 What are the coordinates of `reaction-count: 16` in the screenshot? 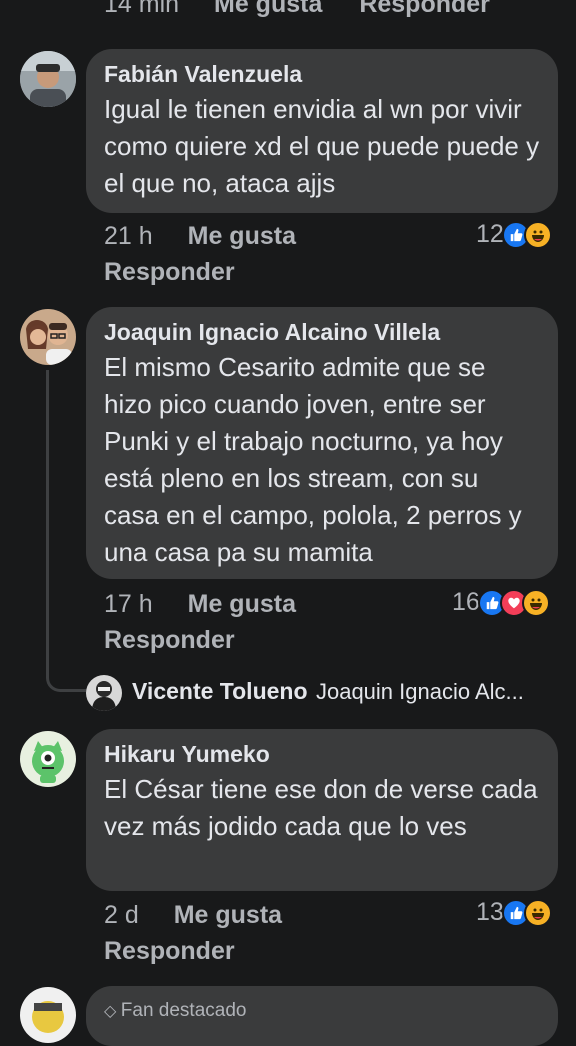 It's located at (466, 602).